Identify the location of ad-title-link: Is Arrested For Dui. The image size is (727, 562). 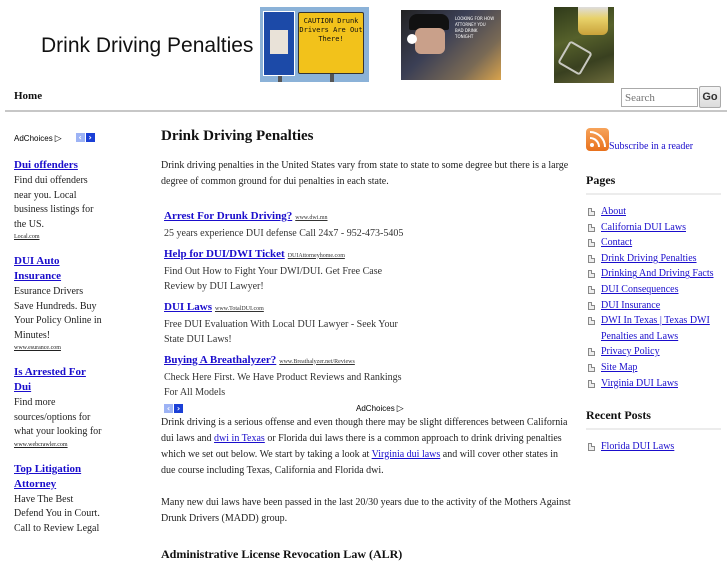
(58, 380).